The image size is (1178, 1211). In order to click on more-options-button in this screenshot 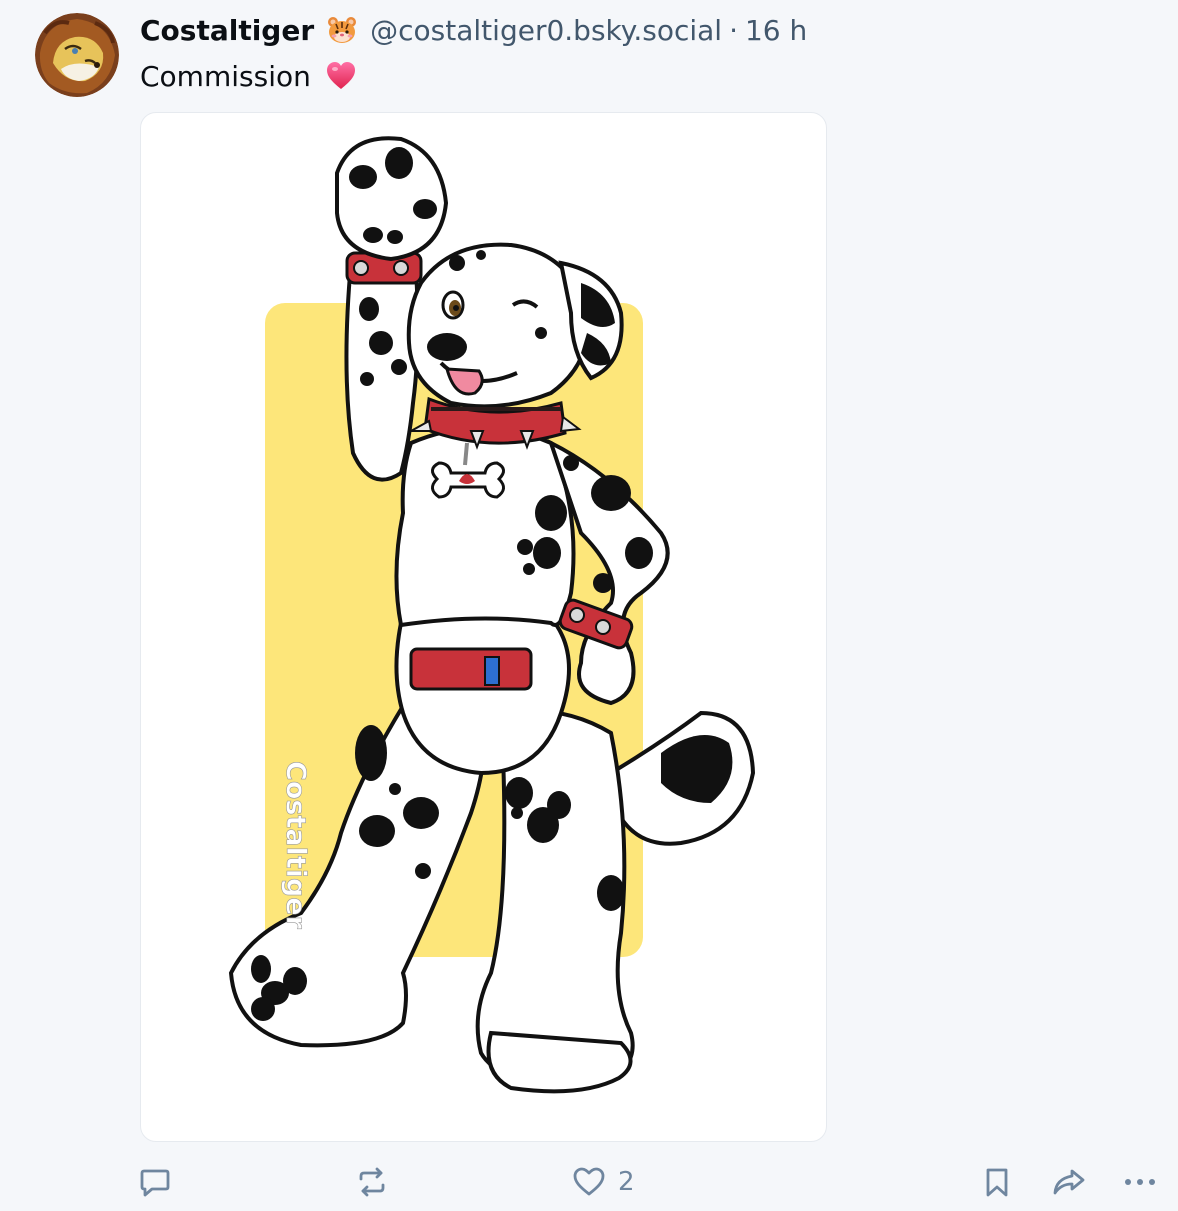, I will do `click(1140, 1182)`.